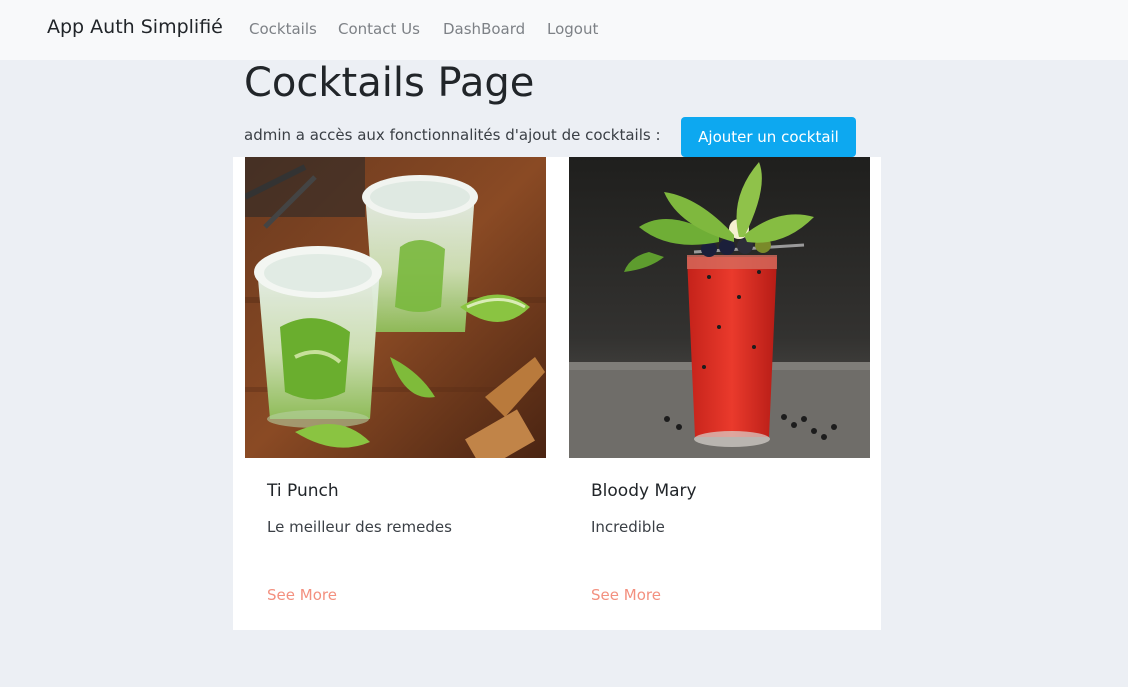  Describe the element at coordinates (768, 137) in the screenshot. I see `add-cocktail-button: Ajouter un cocktail` at that location.